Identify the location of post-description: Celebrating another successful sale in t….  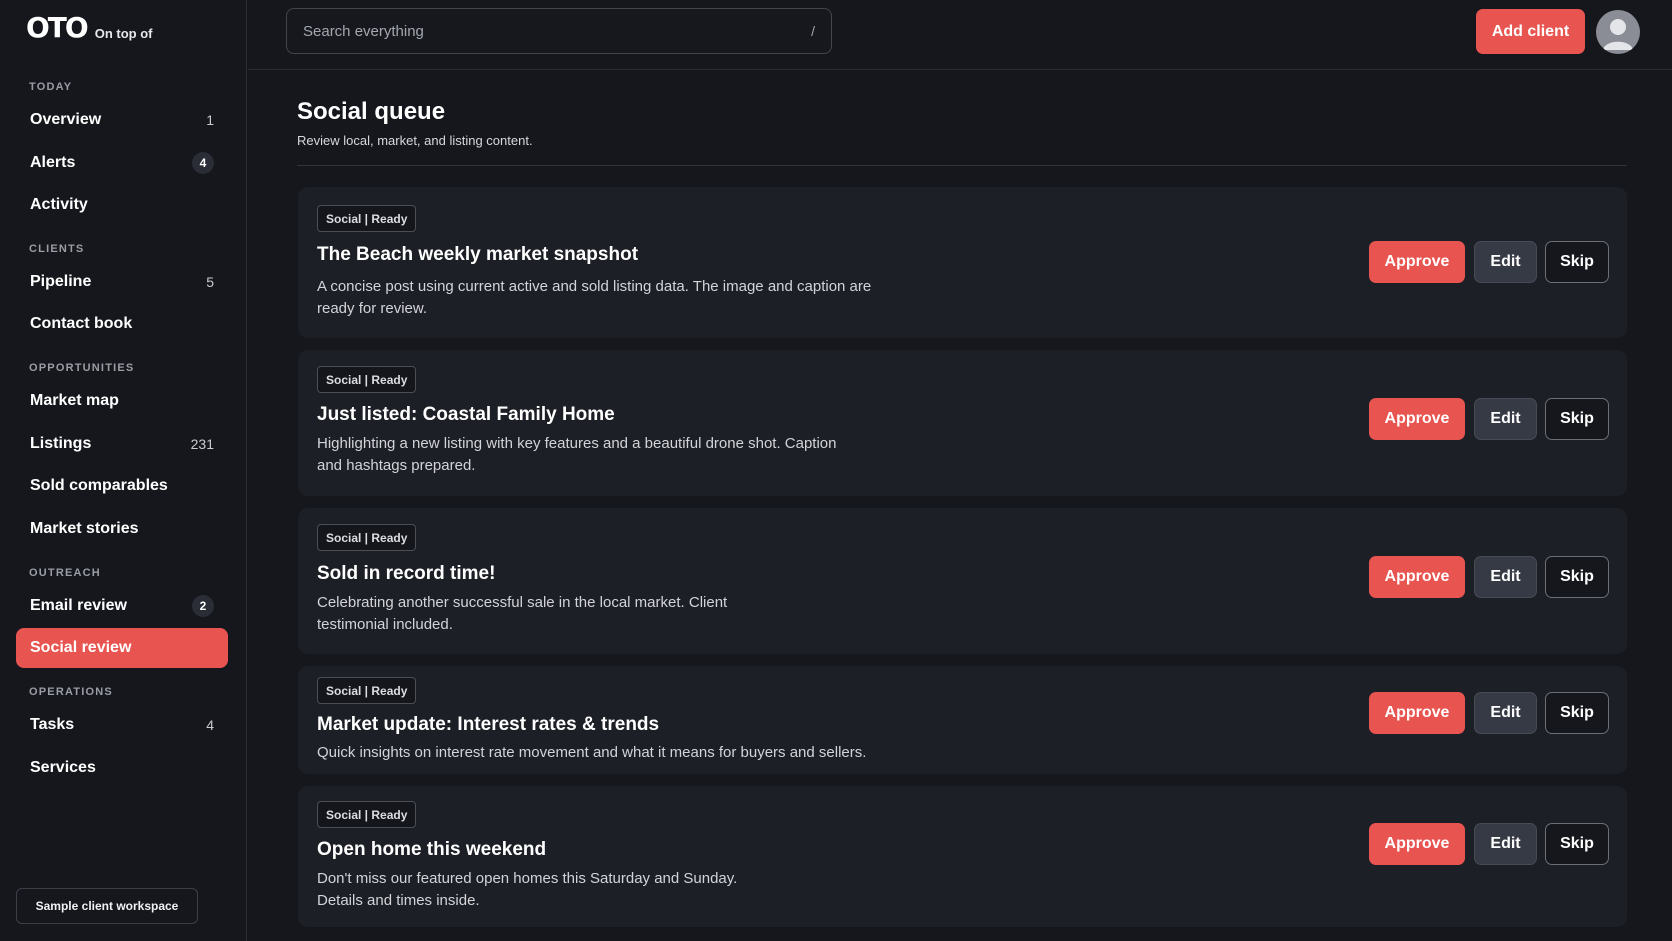
(522, 613).